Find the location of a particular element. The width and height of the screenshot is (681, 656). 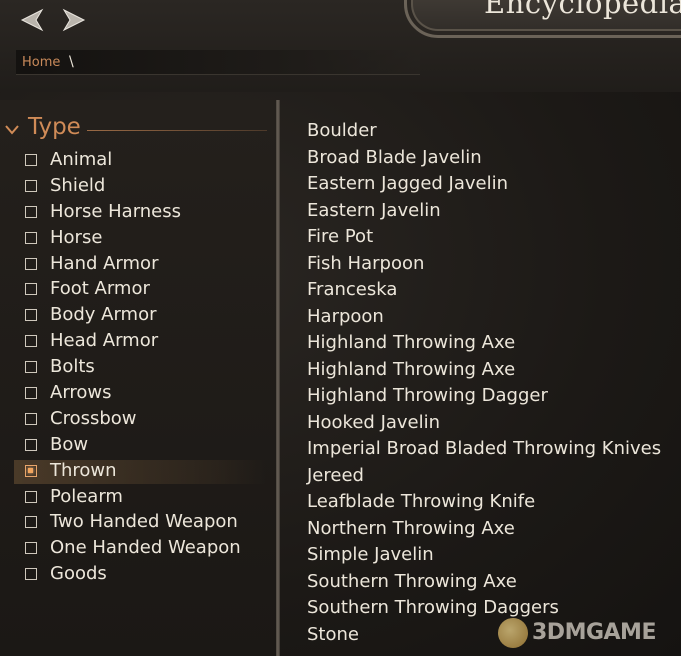

filter-label: Body Armor is located at coordinates (103, 315).